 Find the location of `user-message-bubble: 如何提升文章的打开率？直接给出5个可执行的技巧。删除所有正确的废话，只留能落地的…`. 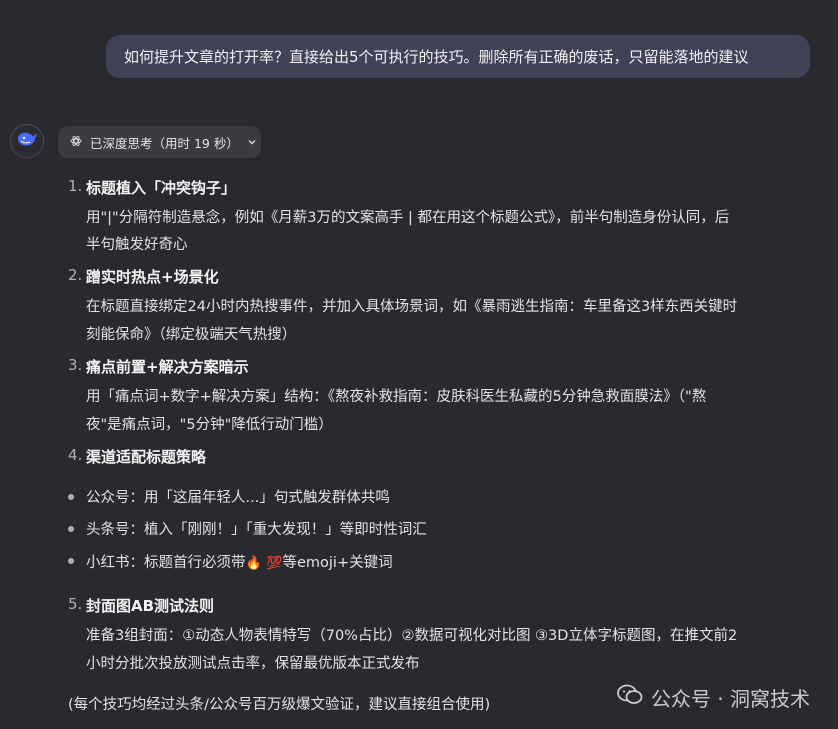

user-message-bubble: 如何提升文章的打开率？直接给出5个可执行的技巧。删除所有正确的废话，只留能落地的… is located at coordinates (458, 56).